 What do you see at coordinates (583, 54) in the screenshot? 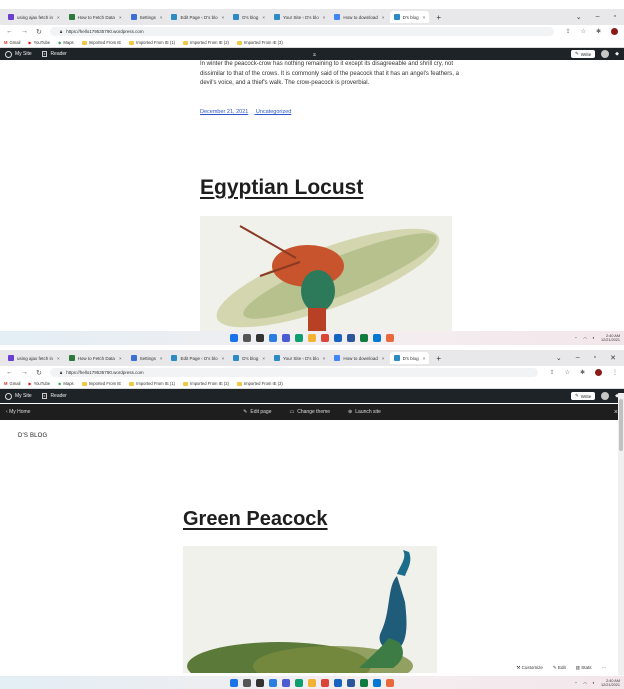
I see `write-button: ✎ Write` at bounding box center [583, 54].